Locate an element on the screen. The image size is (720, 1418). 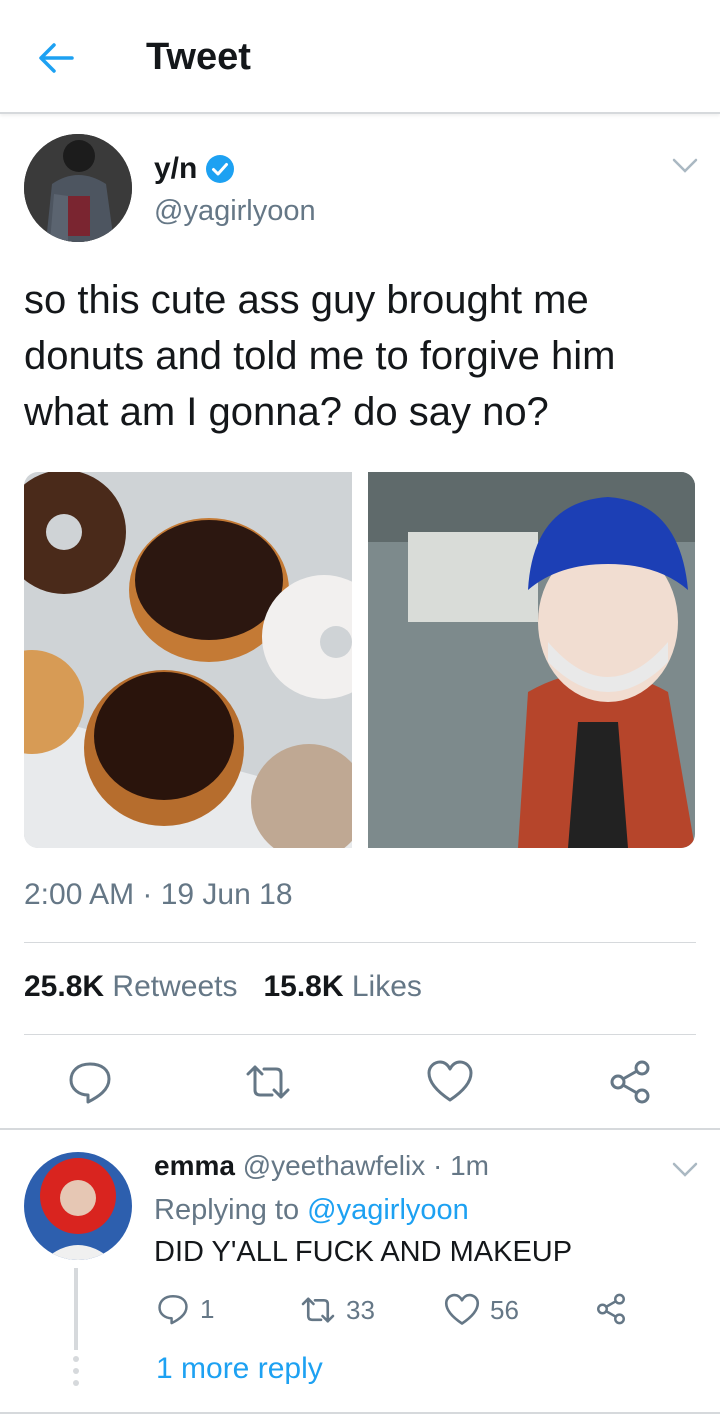
back-arrow-icon is located at coordinates (56, 58).